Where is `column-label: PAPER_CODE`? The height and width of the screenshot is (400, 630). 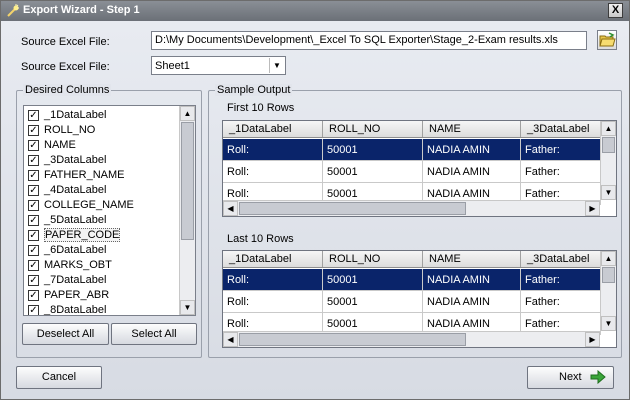 column-label: PAPER_CODE is located at coordinates (82, 235).